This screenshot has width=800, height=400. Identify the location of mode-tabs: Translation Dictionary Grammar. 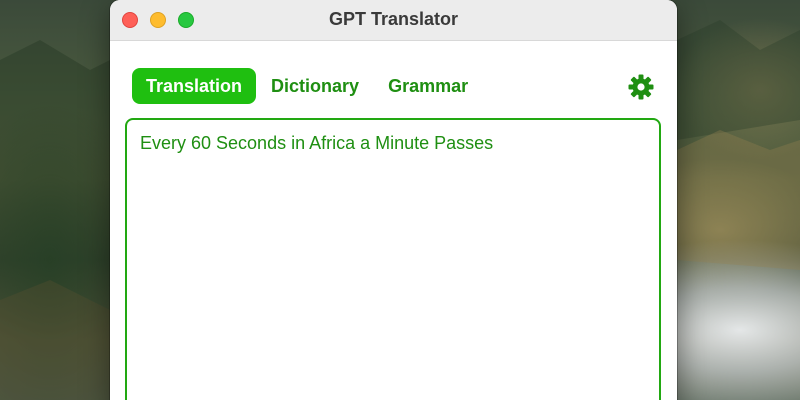
(307, 86).